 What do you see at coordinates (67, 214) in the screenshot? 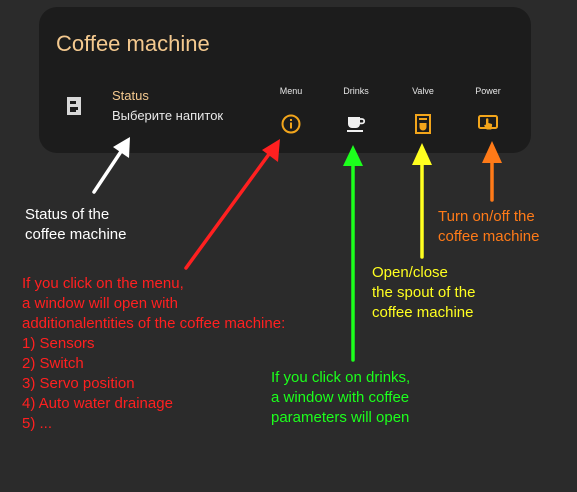
I see `annotation-line: Status of the` at bounding box center [67, 214].